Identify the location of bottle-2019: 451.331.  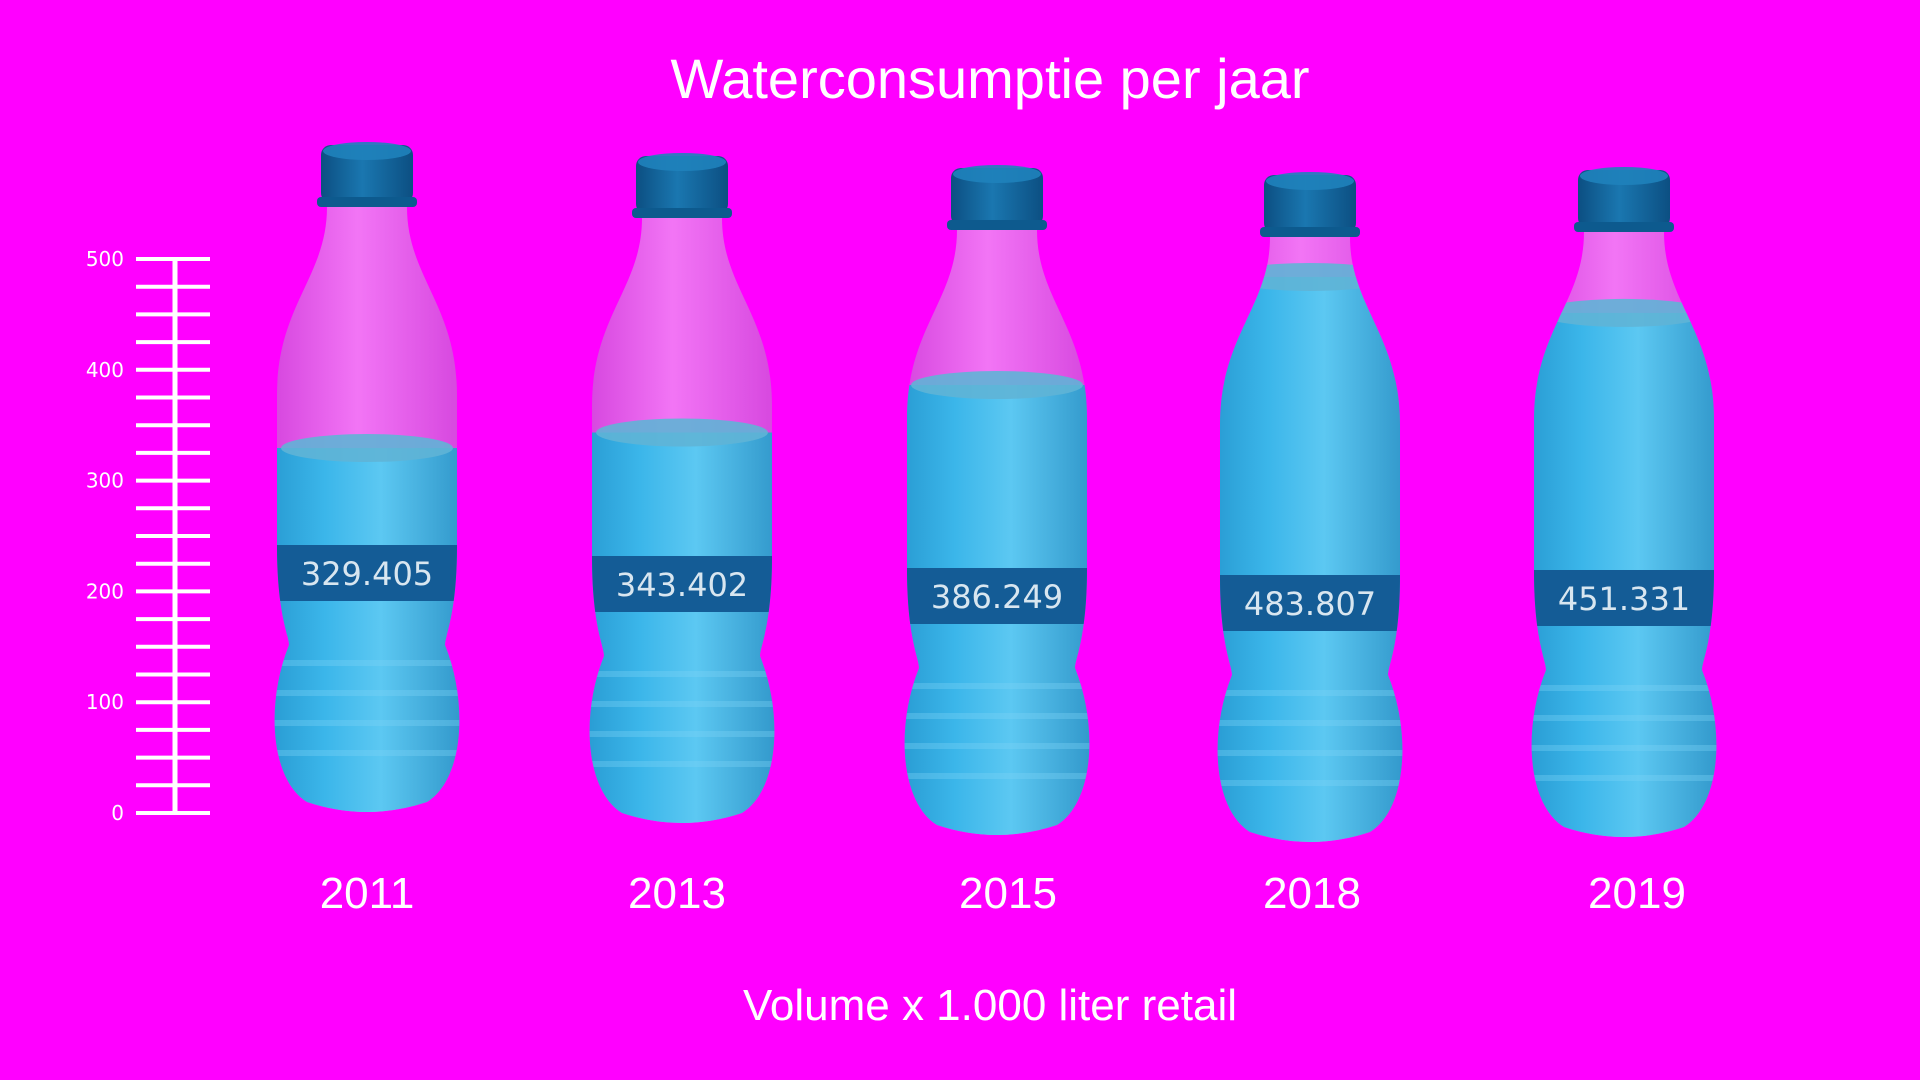
(1624, 502).